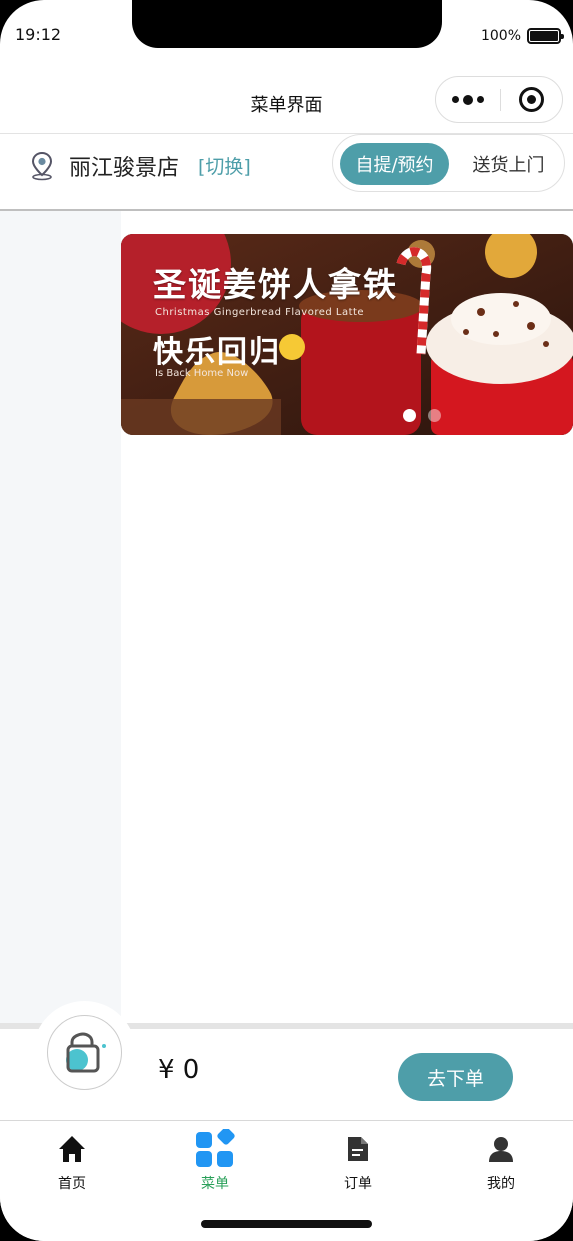 This screenshot has height=1241, width=573. Describe the element at coordinates (202, 373) in the screenshot. I see `banner-subtitle-secondary: Is Back Home Now` at that location.